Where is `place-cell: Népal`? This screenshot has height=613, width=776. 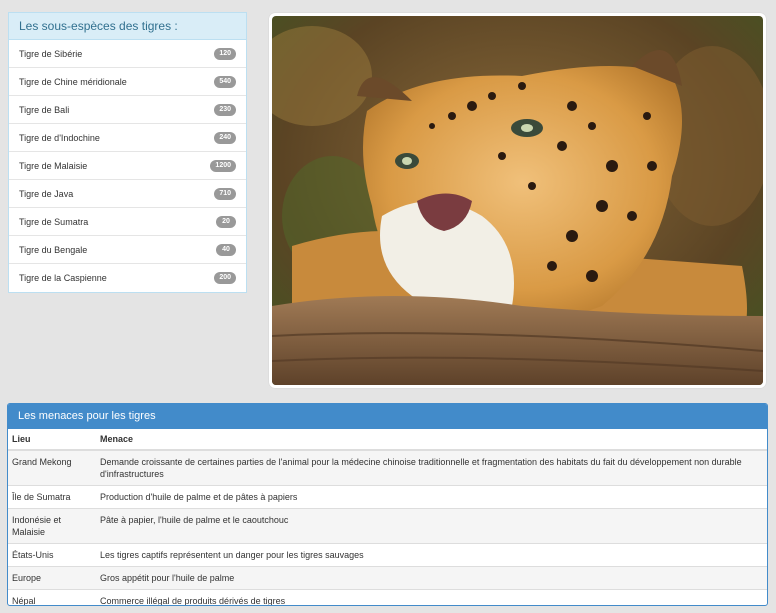 place-cell: Népal is located at coordinates (52, 597).